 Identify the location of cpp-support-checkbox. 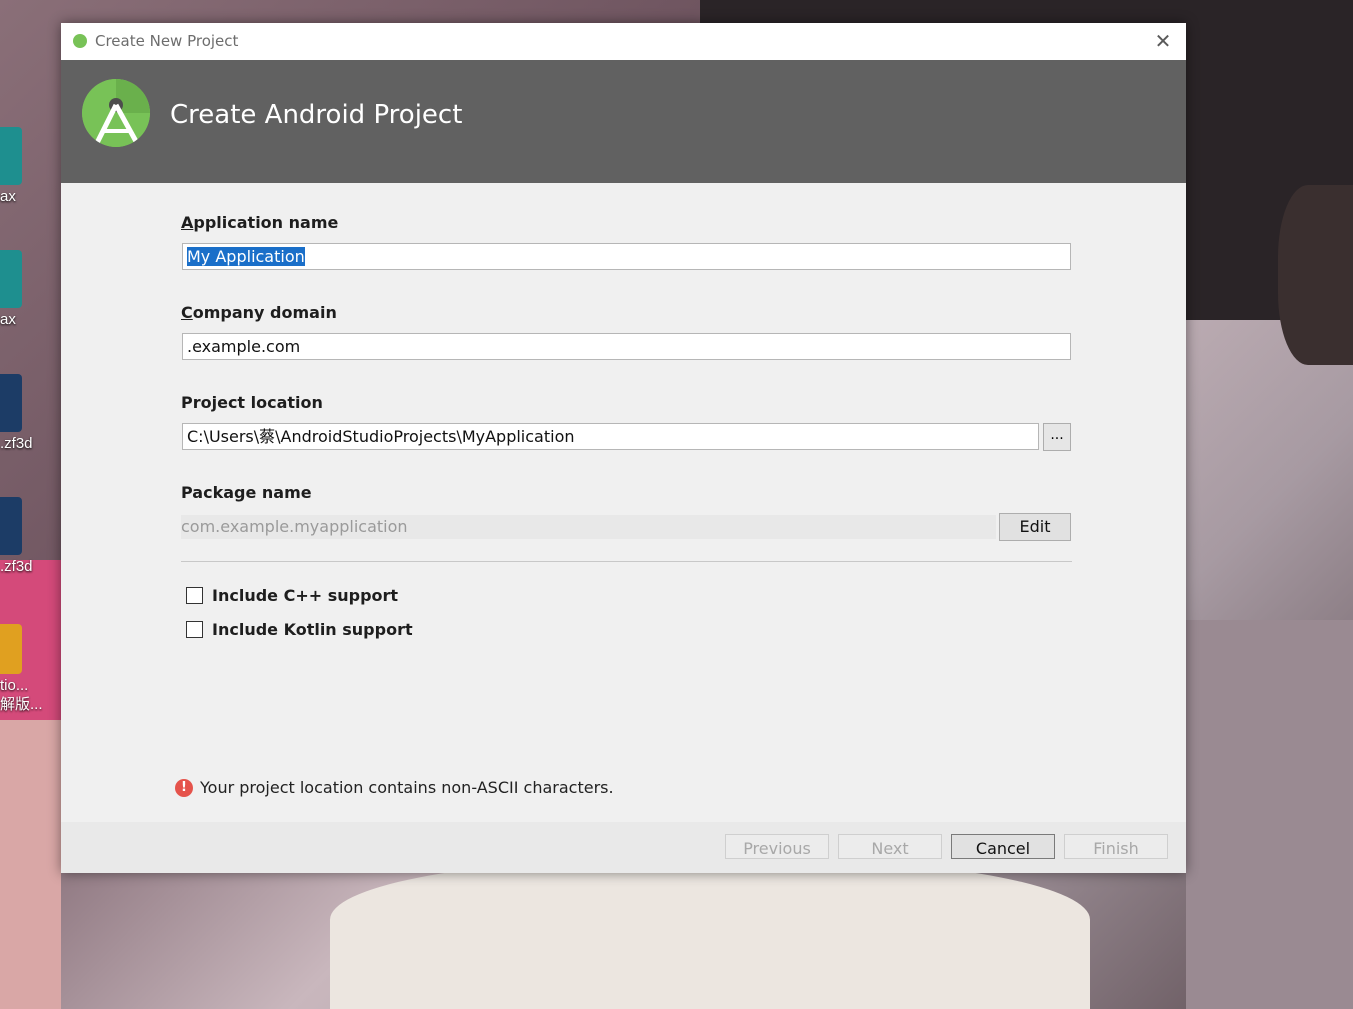
(194, 595).